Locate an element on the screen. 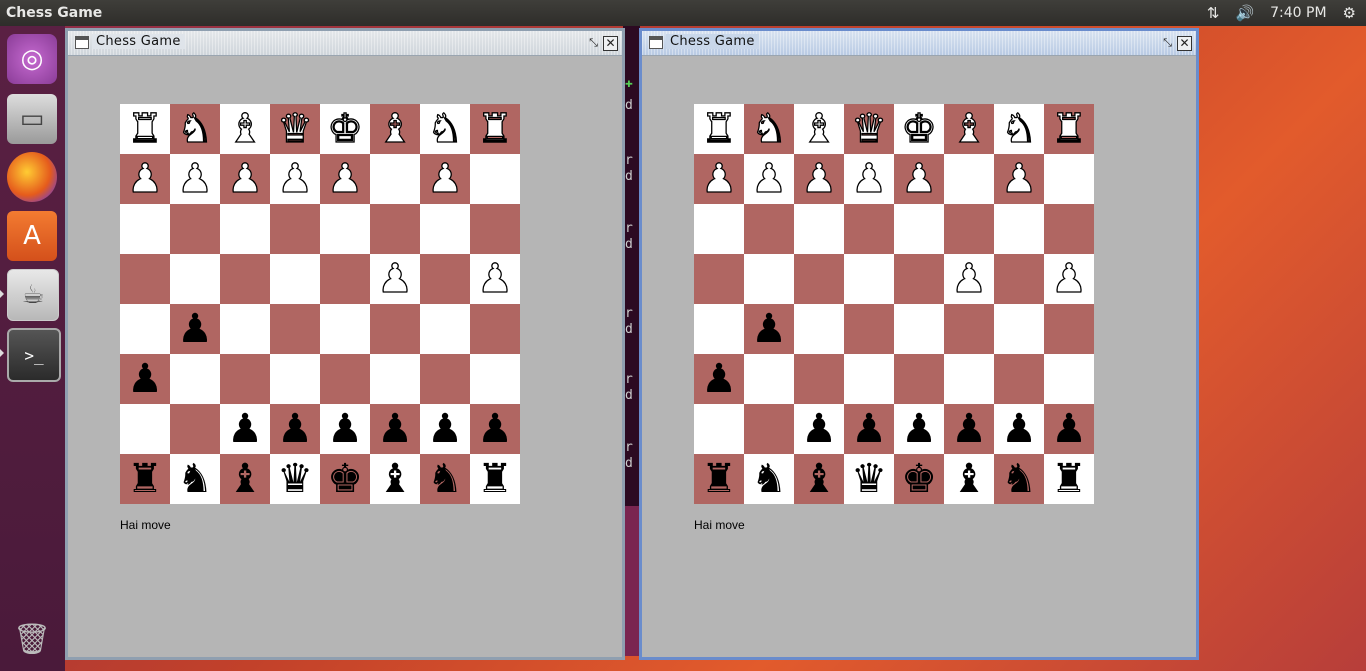 The width and height of the screenshot is (1366, 671). black-queen-icon: ♛ is located at coordinates (869, 479).